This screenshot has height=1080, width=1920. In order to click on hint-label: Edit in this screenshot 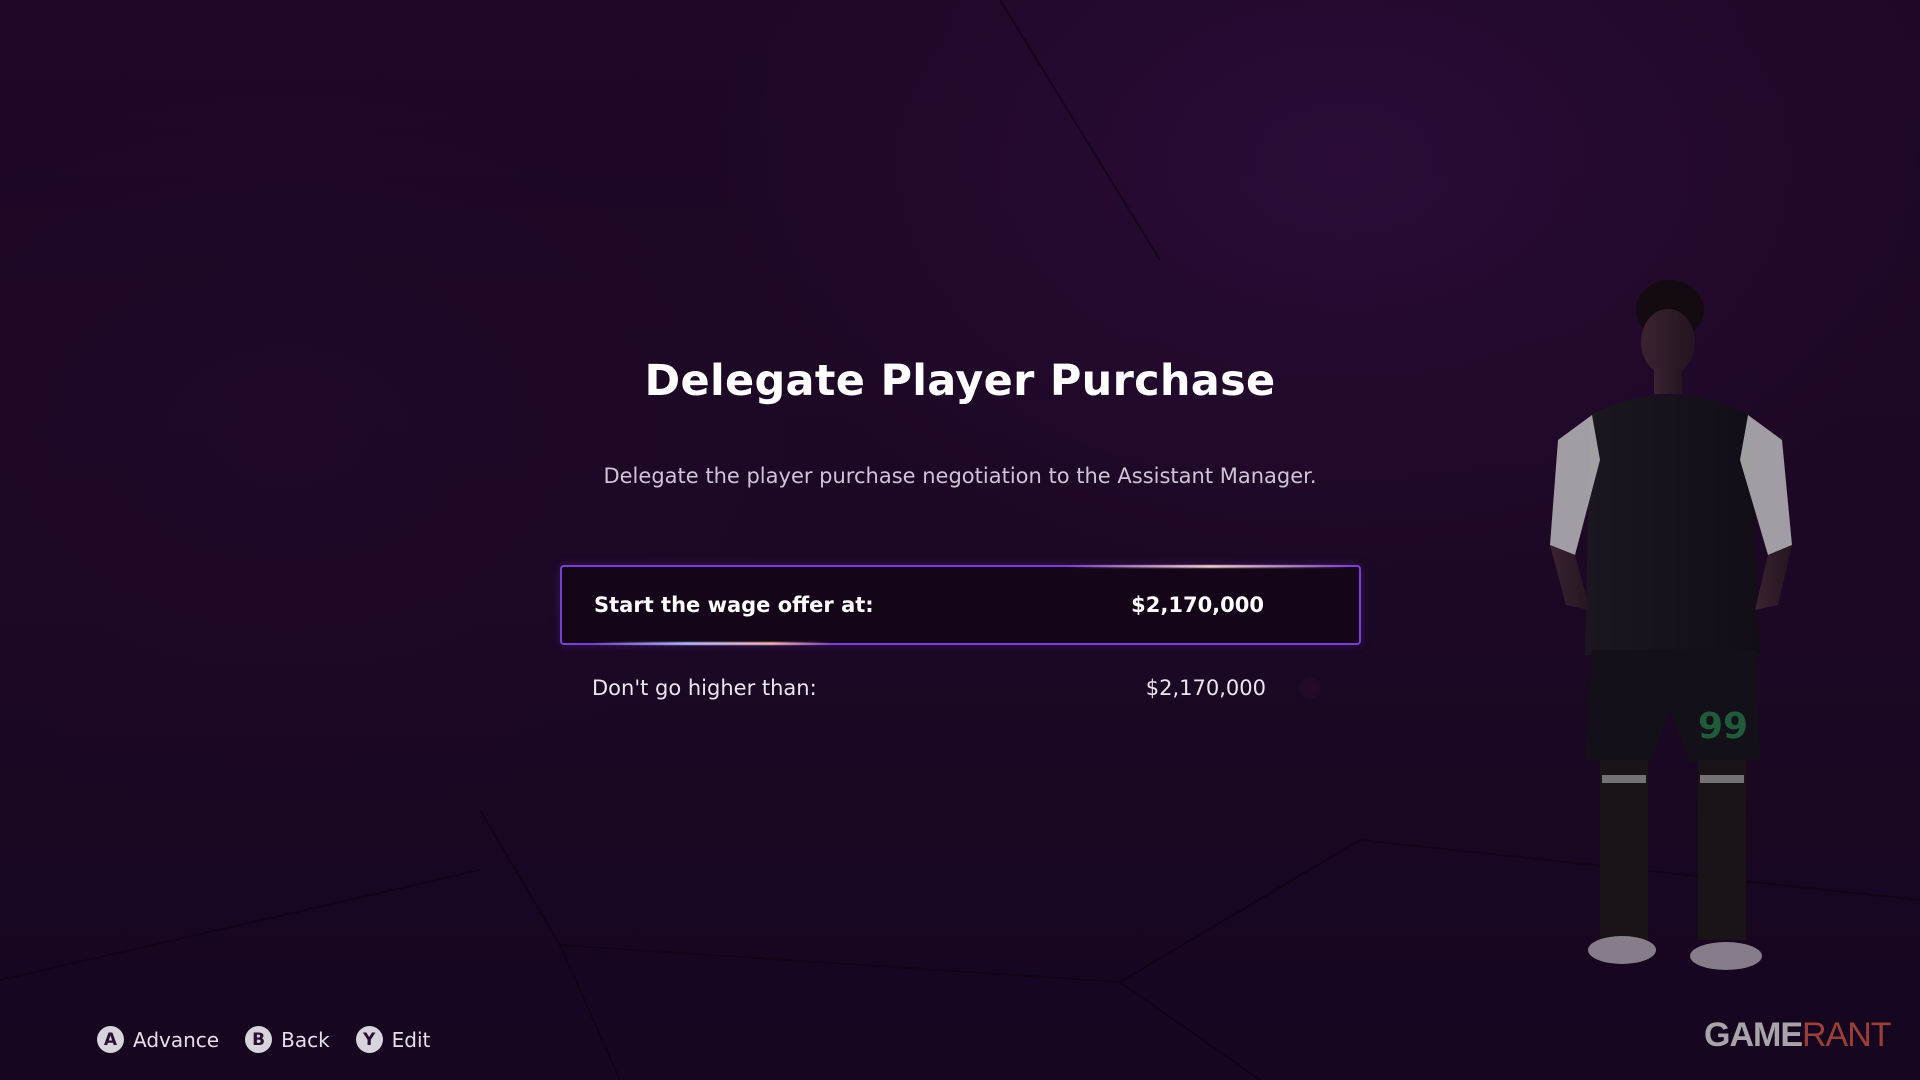, I will do `click(411, 1039)`.